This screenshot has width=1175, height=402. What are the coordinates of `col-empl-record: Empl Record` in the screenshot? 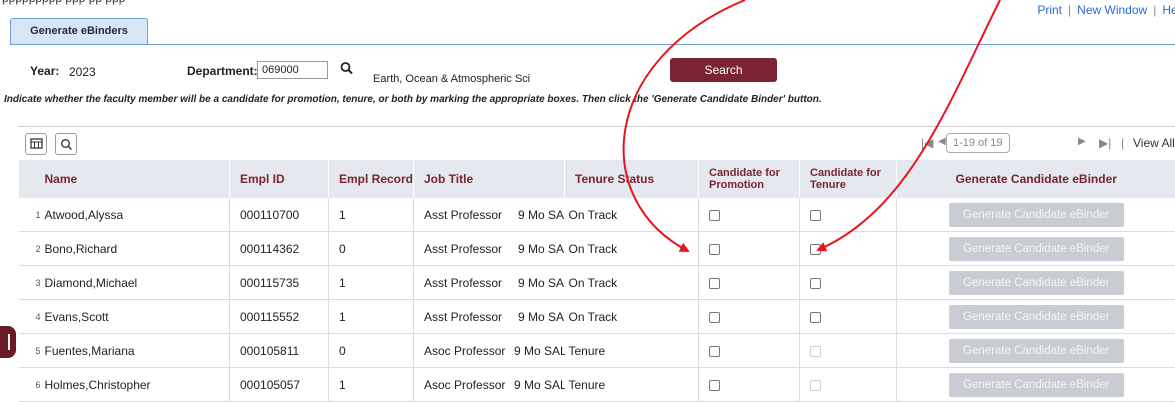 It's located at (371, 179).